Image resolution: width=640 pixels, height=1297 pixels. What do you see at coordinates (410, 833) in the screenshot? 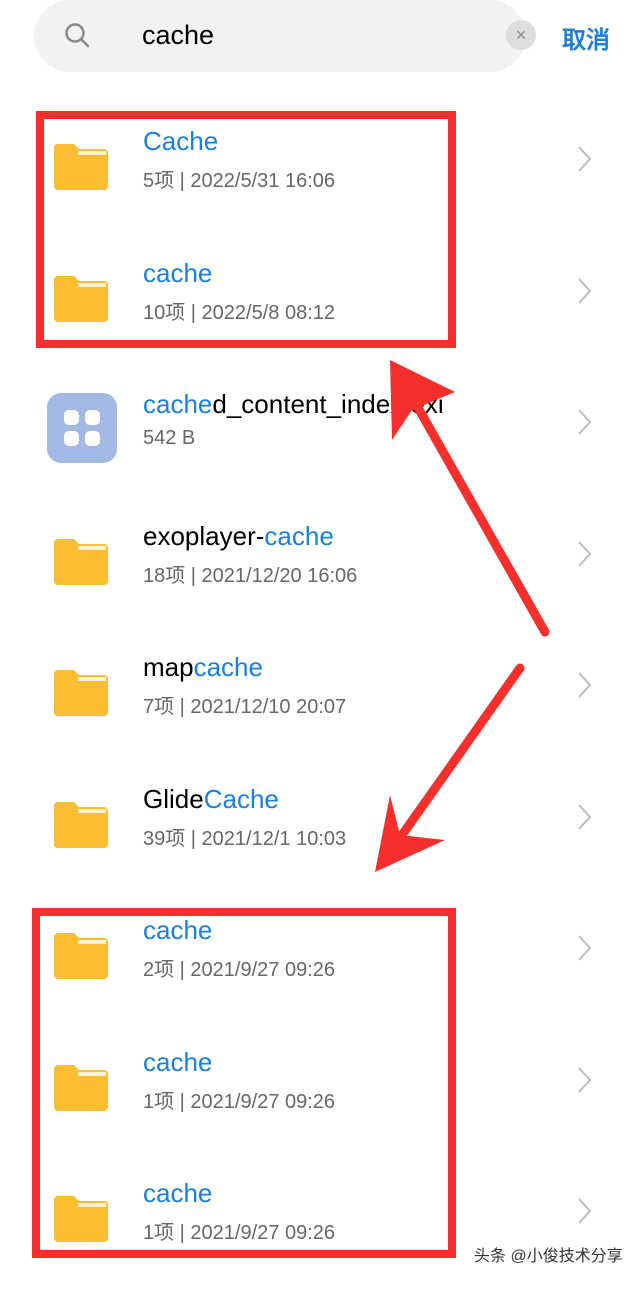
I see `arrowhead-down` at bounding box center [410, 833].